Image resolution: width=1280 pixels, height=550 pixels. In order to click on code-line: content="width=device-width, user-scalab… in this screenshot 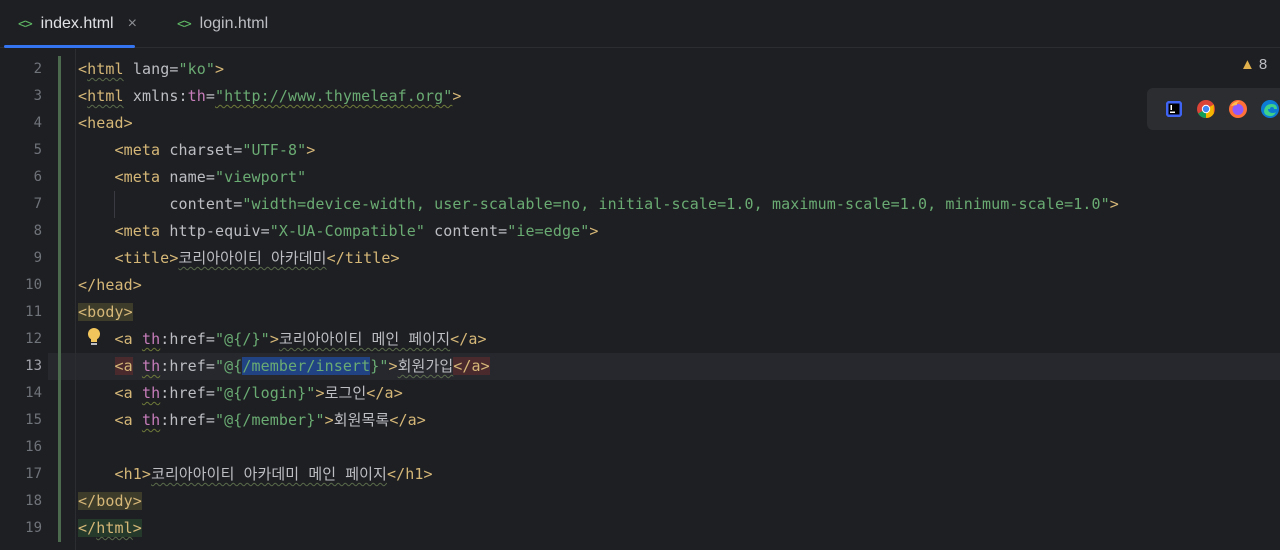, I will do `click(644, 204)`.